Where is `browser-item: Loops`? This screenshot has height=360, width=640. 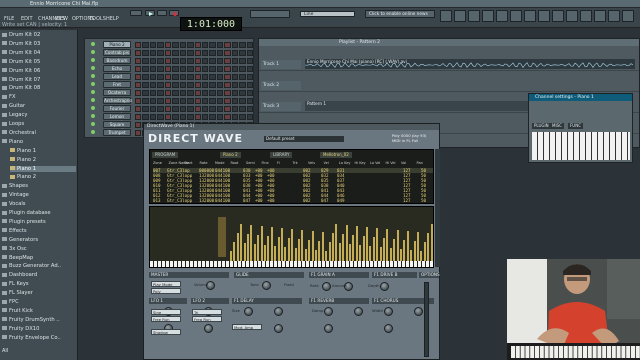 browser-item: Loops is located at coordinates (39, 124).